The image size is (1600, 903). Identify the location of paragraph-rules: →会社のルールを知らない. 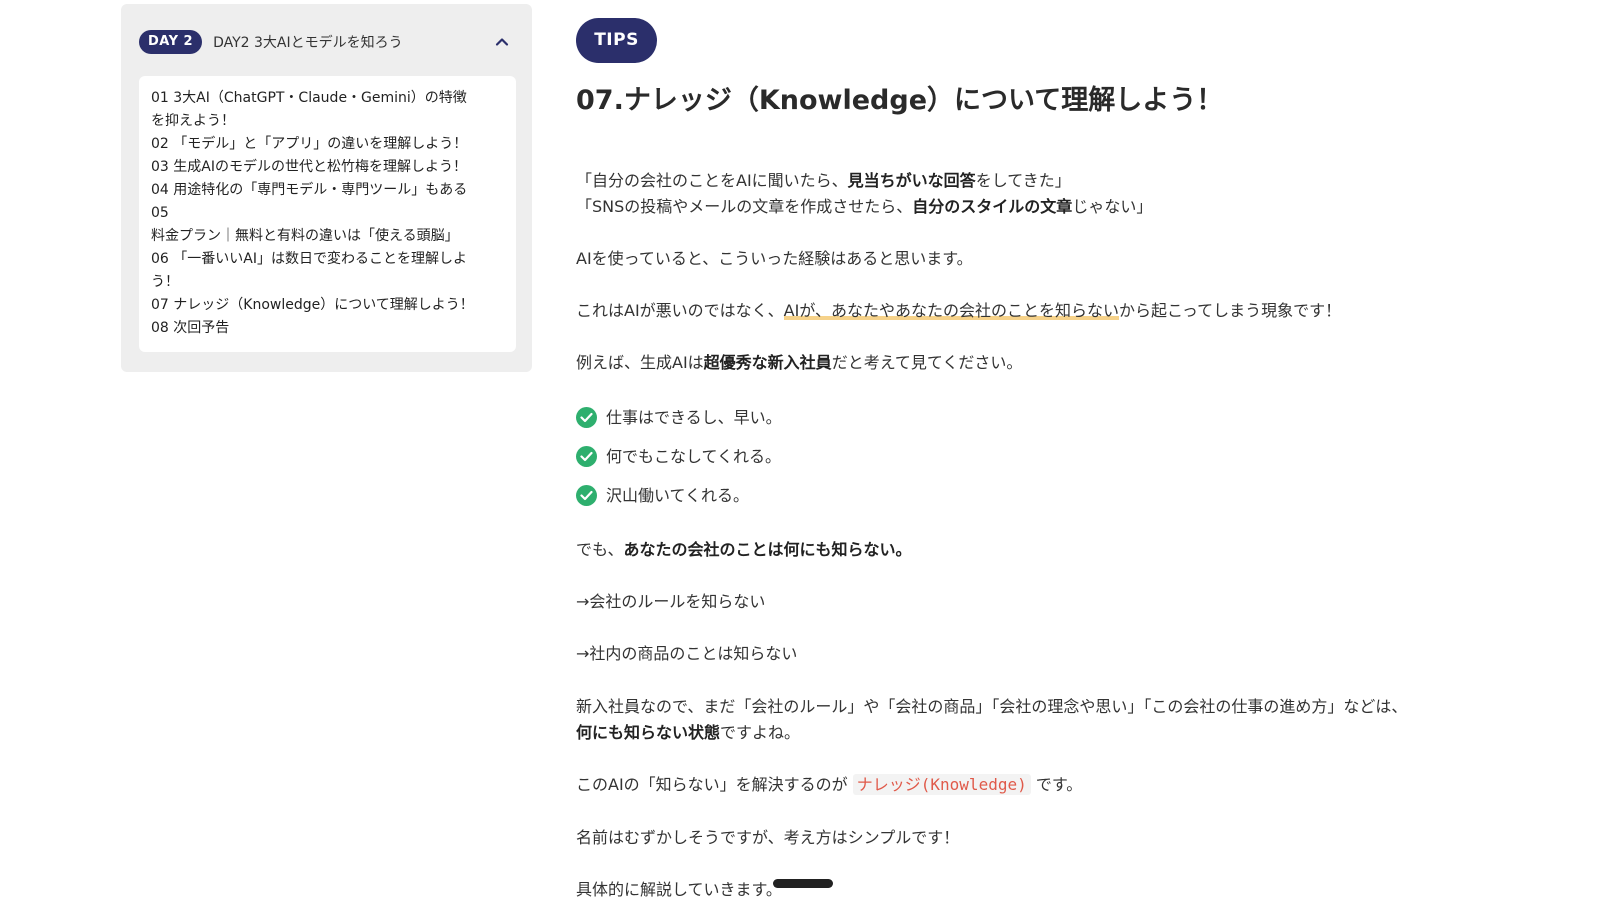
(671, 601).